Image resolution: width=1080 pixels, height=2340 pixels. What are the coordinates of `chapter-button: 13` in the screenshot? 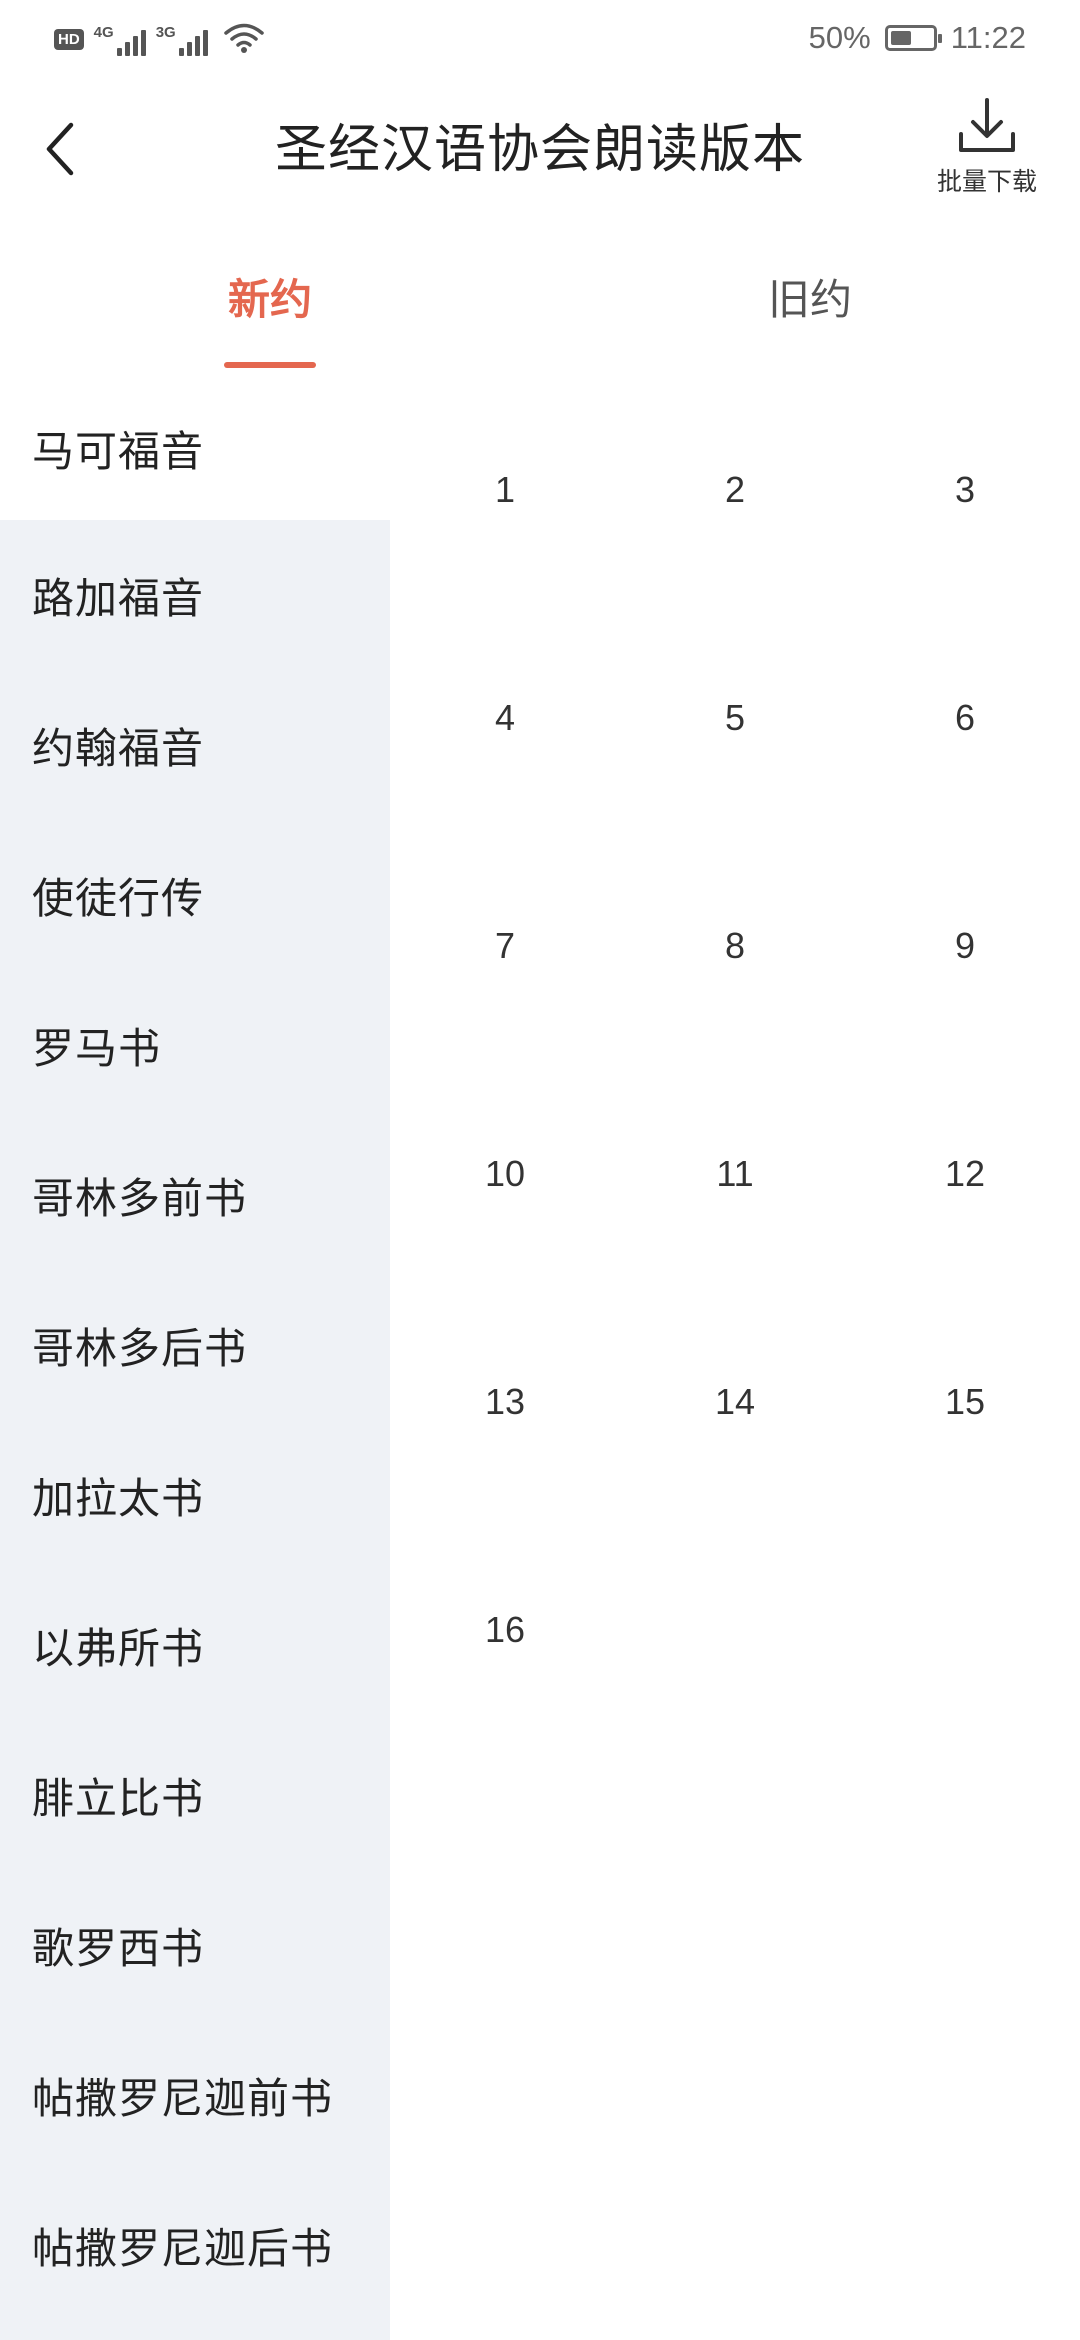 It's located at (505, 1402).